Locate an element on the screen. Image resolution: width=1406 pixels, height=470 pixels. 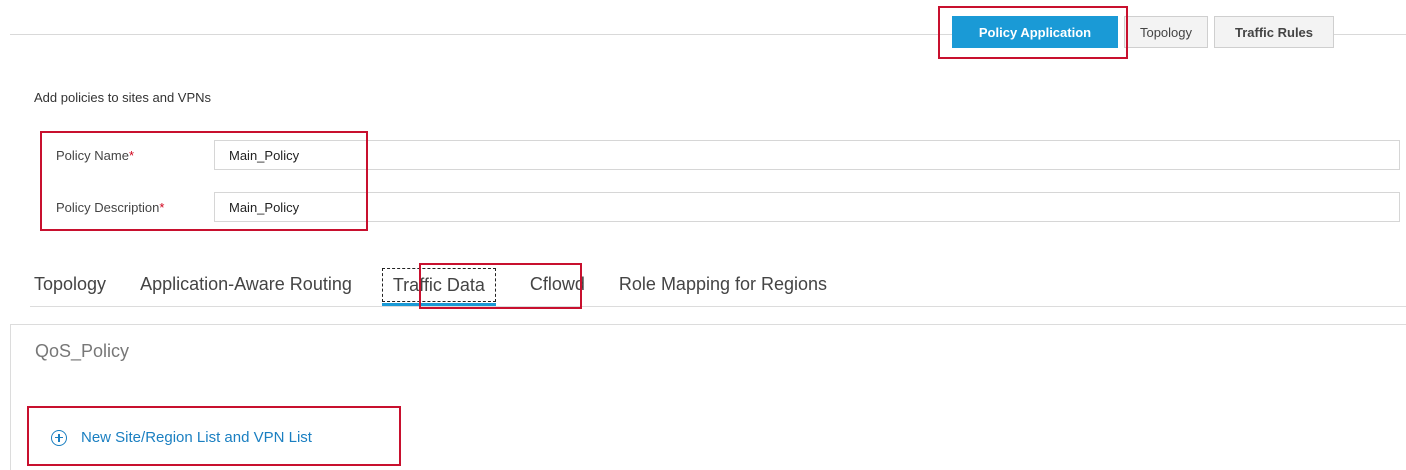
new-site-region-vpn-list-link: New Site/Region List and VPN List is located at coordinates (181, 437).